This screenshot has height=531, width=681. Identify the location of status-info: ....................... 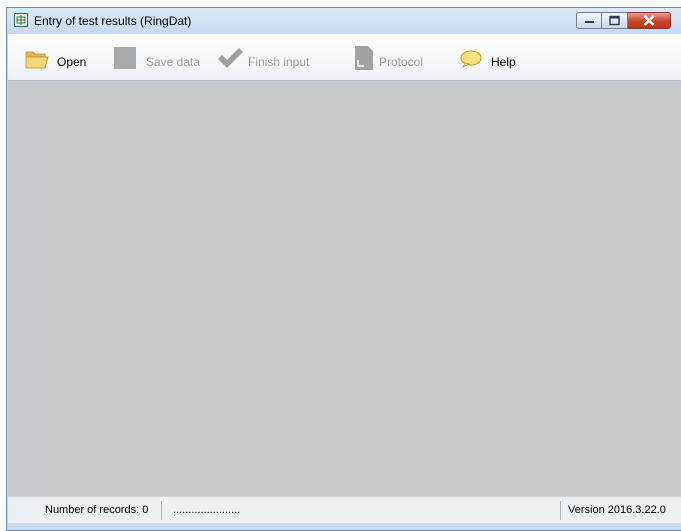
(207, 510).